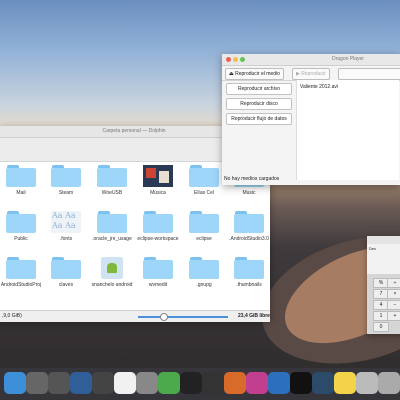 This screenshot has height=400, width=400. I want to click on calc-titlebar, so click(383, 240).